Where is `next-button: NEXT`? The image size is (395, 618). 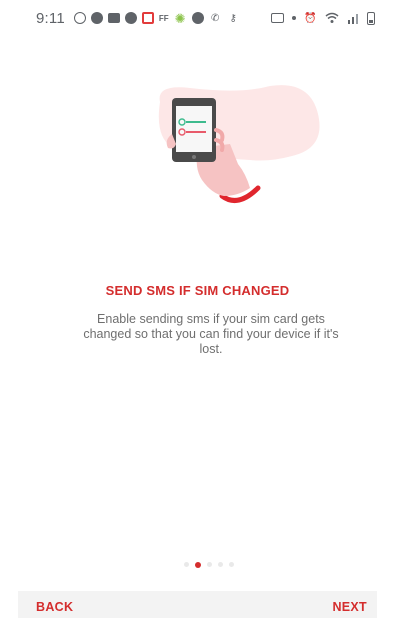
next-button: NEXT is located at coordinates (349, 607).